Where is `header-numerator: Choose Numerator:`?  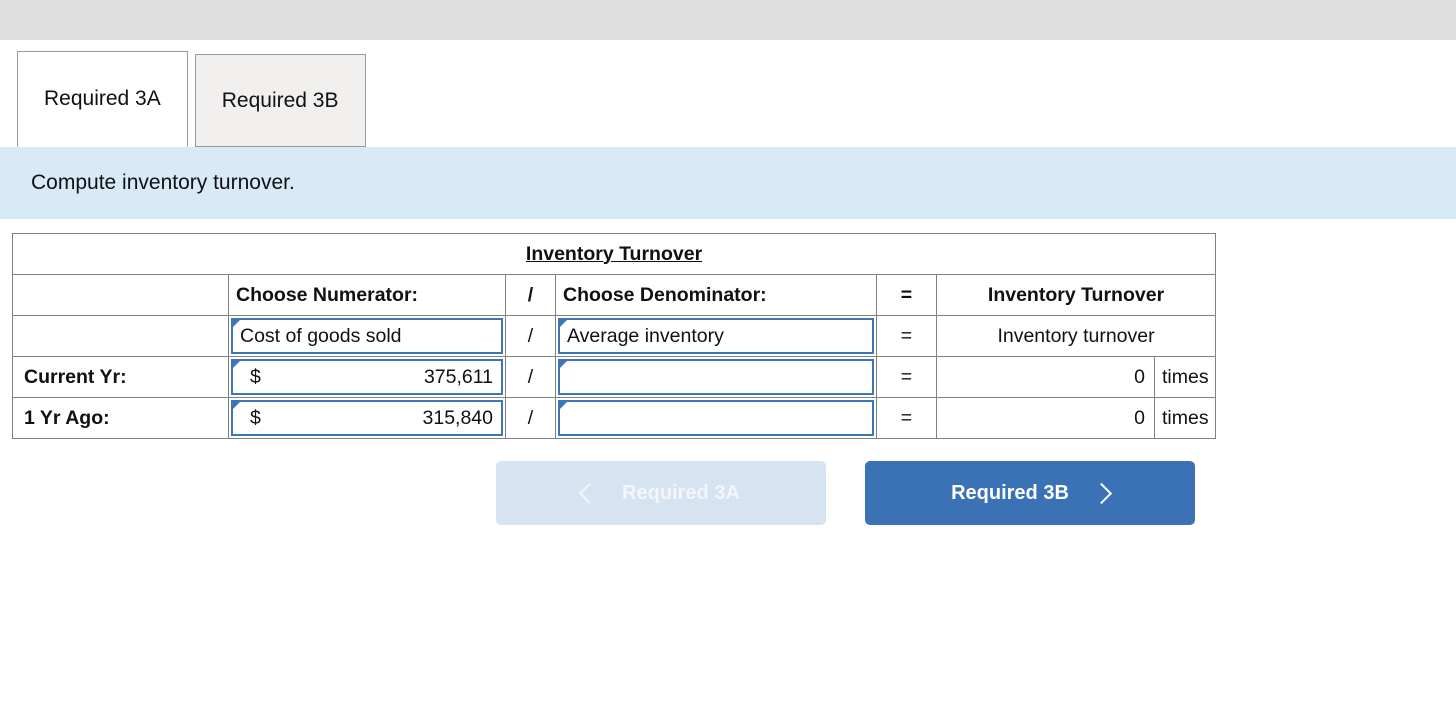
header-numerator: Choose Numerator: is located at coordinates (367, 295).